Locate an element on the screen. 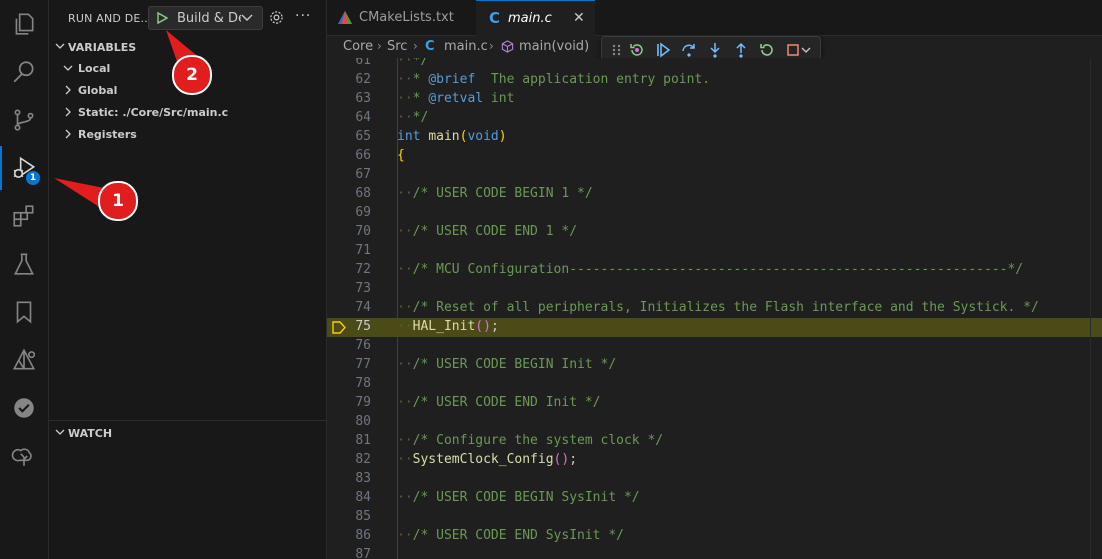  code-line: 61 ··*/ is located at coordinates (714, 64).